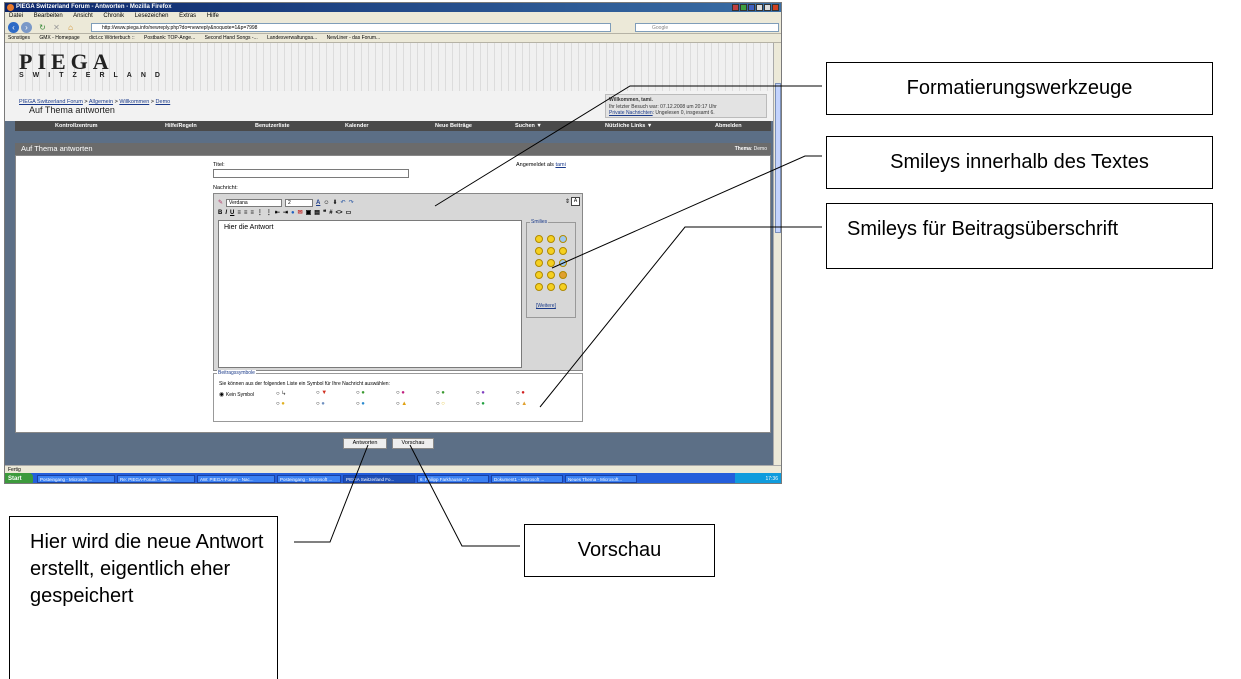  I want to click on stop-icon: ✕, so click(56, 27).